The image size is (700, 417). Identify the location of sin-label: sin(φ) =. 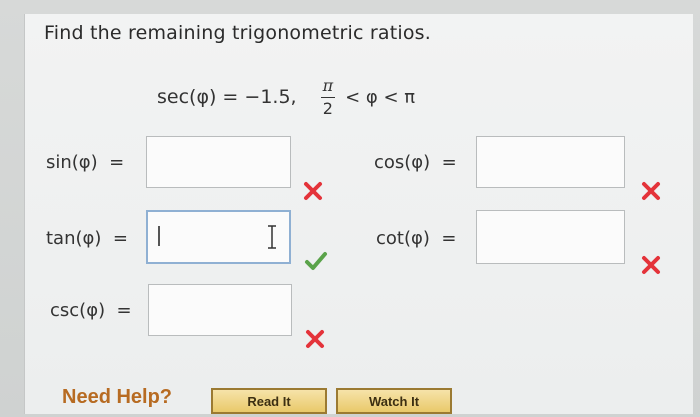
(85, 162).